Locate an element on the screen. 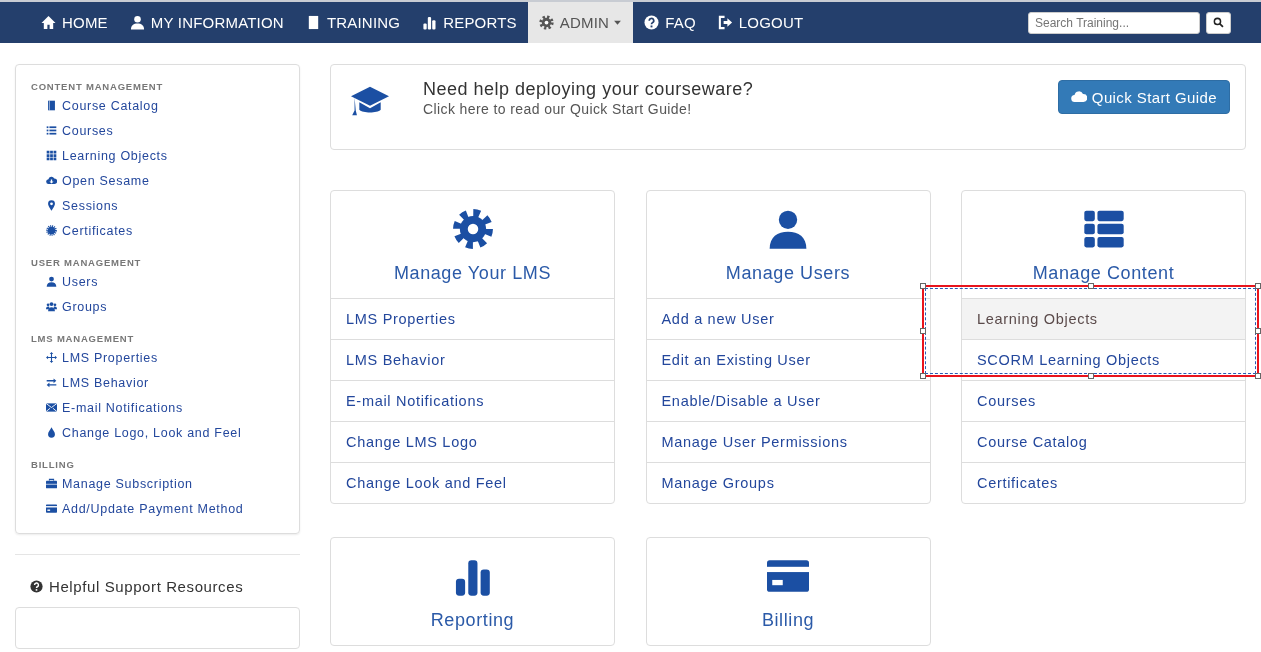 Image resolution: width=1261 pixels, height=652 pixels. banner-link: Click here to read our Quick Start Guide! is located at coordinates (740, 109).